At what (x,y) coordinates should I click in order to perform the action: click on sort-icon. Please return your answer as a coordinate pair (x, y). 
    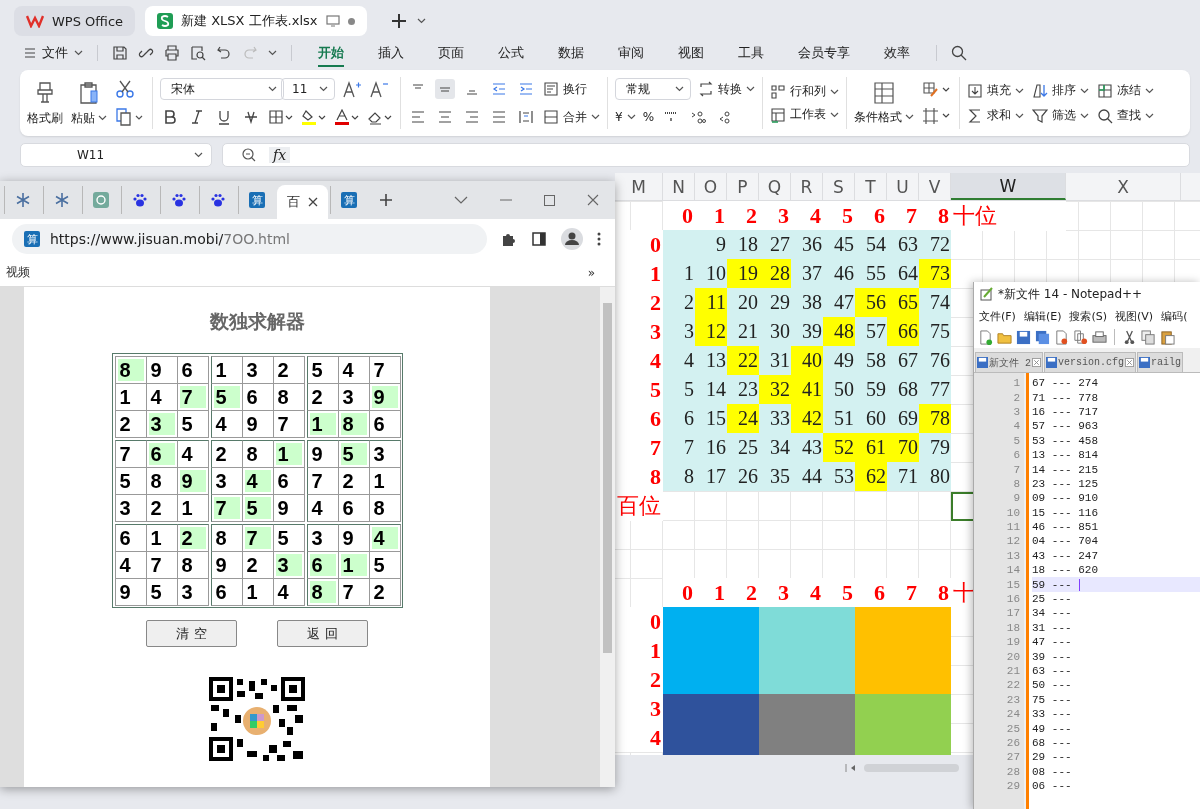
    Looking at the image, I should click on (1040, 90).